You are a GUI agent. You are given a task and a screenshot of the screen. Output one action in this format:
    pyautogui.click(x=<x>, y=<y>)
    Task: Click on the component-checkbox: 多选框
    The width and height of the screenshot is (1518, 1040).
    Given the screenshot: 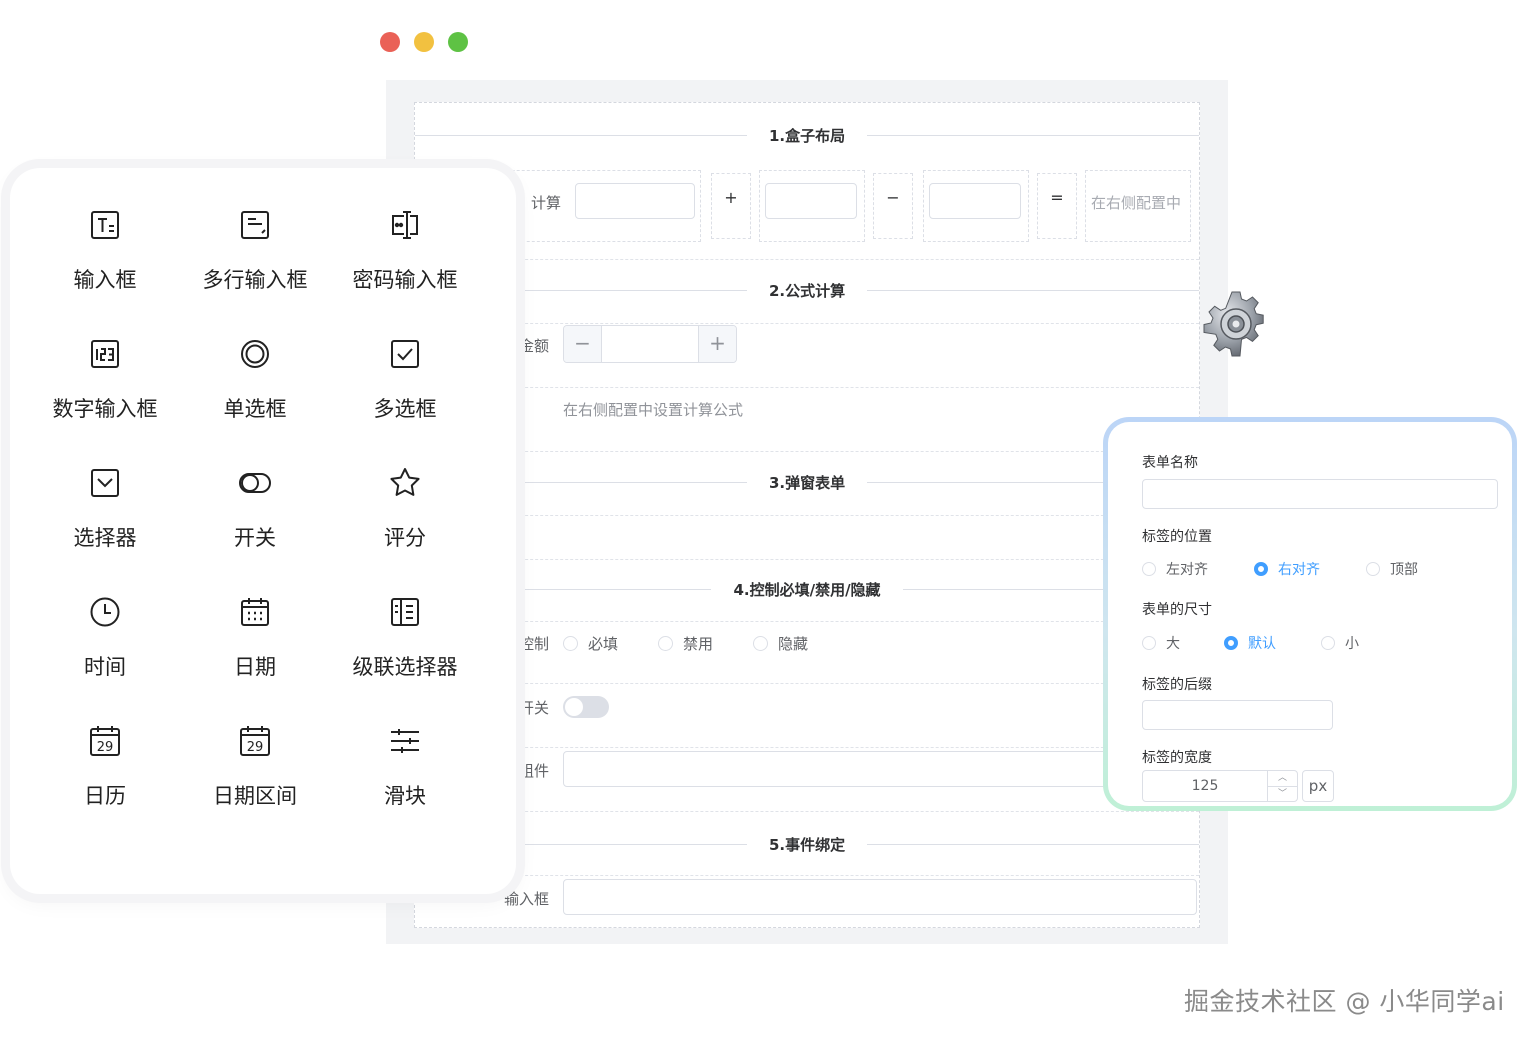 What is the action you would take?
    pyautogui.click(x=405, y=401)
    